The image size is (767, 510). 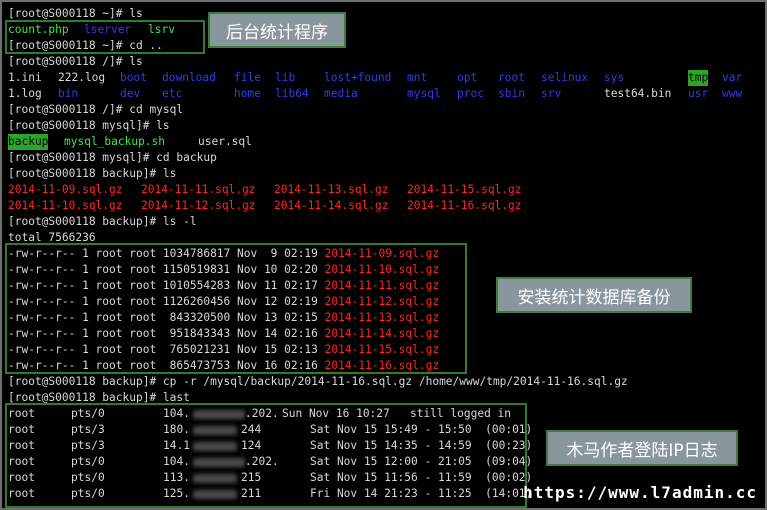 I want to click on dir-entry: www, so click(x=732, y=93).